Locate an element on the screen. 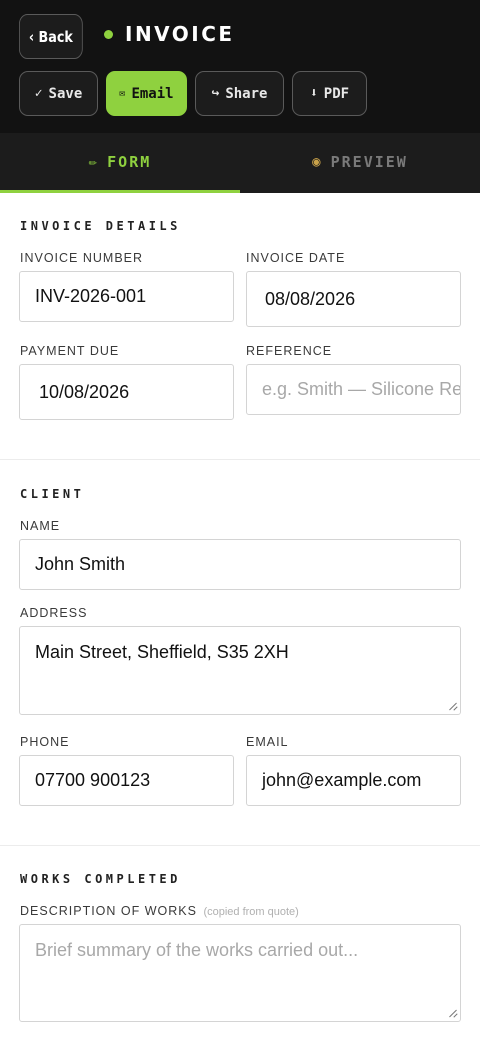 Image resolution: width=480 pixels, height=1039 pixels. invoice-number-input: INV-2026-001 is located at coordinates (126, 296).